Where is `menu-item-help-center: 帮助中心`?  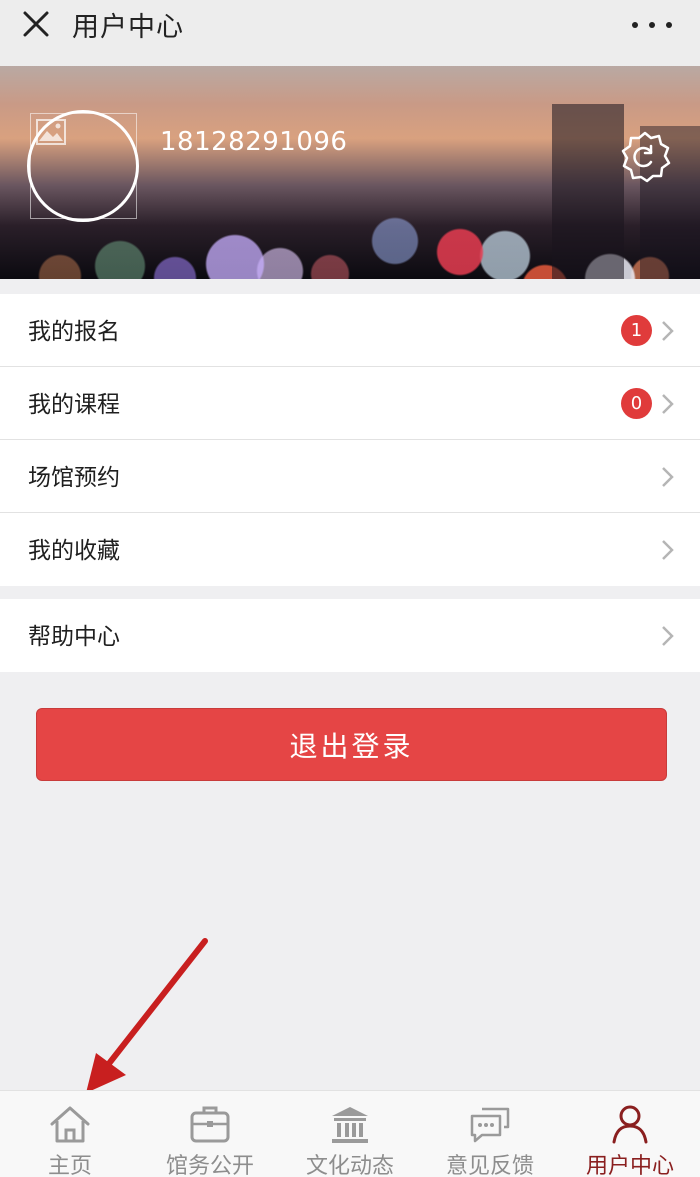 menu-item-help-center: 帮助中心 is located at coordinates (350, 635).